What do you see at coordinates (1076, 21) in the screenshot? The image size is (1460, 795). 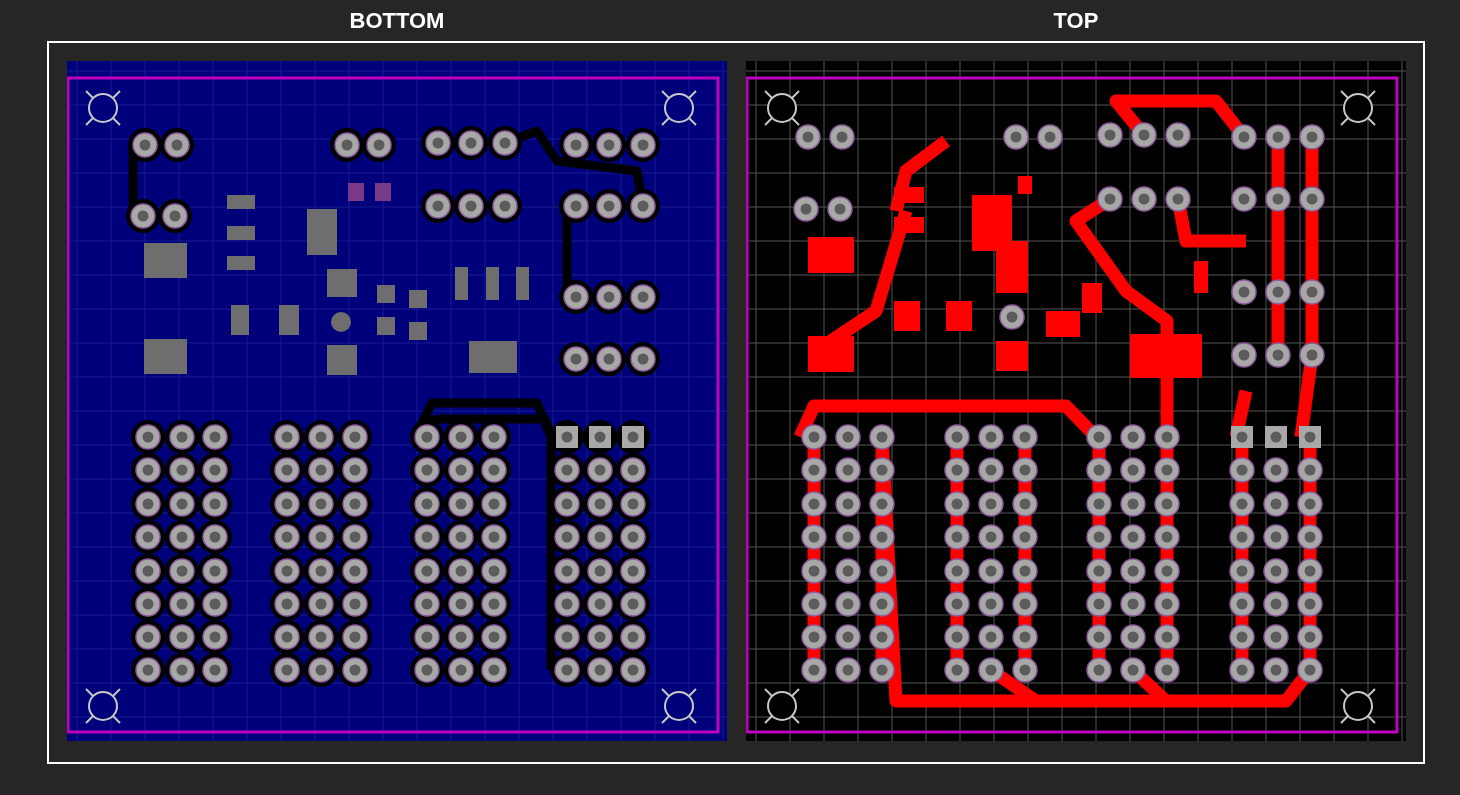 I see `panel-title: TOP` at bounding box center [1076, 21].